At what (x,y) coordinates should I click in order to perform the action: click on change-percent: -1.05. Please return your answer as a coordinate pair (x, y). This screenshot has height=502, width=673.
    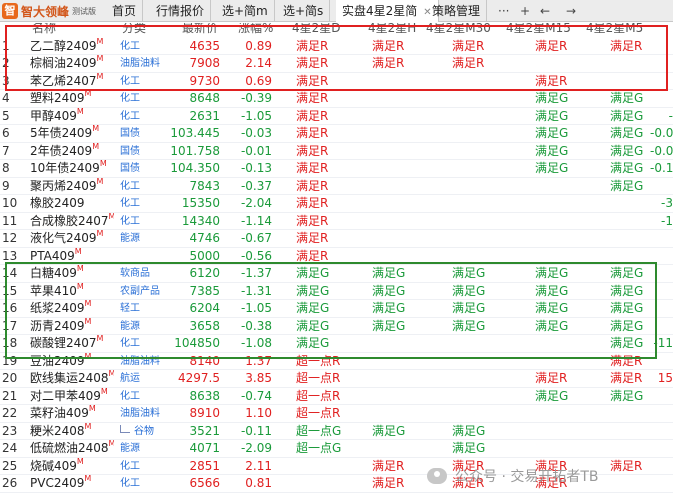
    Looking at the image, I should click on (256, 115).